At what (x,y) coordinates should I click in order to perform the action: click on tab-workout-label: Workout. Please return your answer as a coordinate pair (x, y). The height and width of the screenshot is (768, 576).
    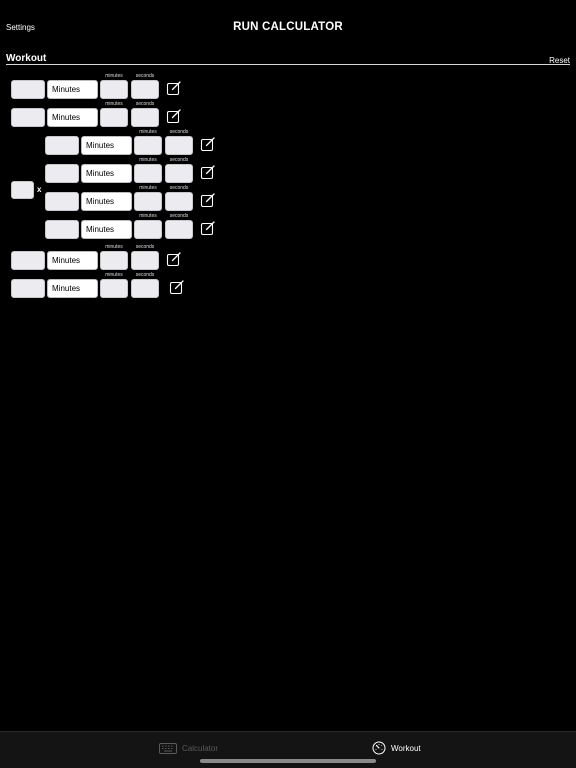
    Looking at the image, I should click on (406, 748).